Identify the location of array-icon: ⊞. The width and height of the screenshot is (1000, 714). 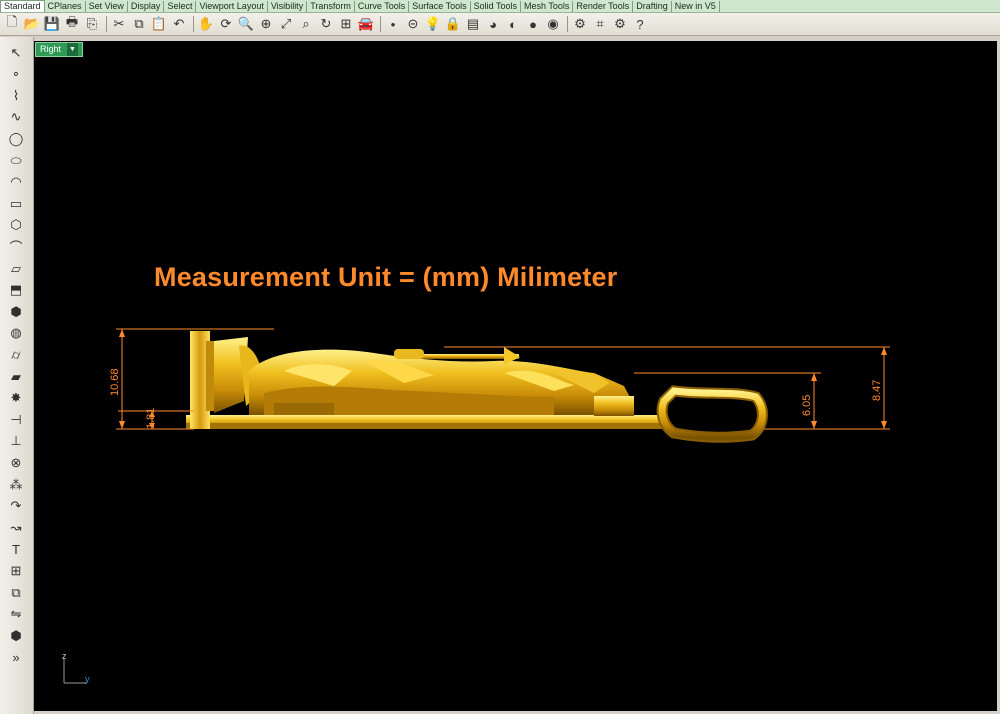
(16, 570).